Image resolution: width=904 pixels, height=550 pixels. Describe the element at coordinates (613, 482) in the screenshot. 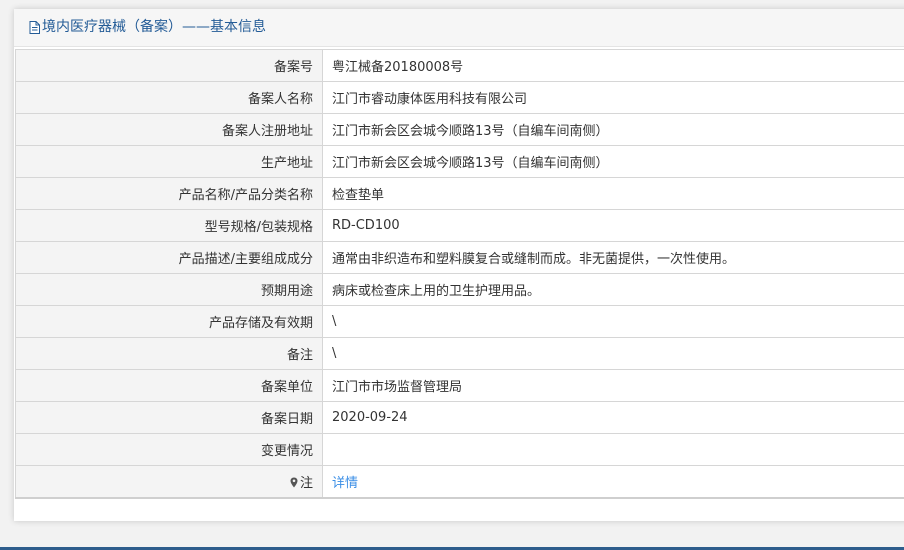

I see `row-value: 详情` at that location.